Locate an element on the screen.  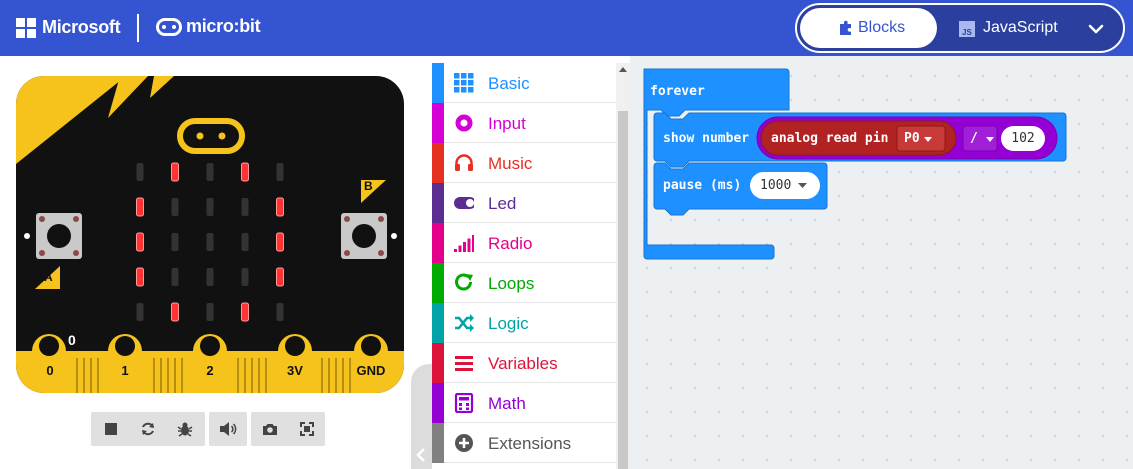
editor-mode-toggle: Blocks JS JavaScript is located at coordinates (960, 28).